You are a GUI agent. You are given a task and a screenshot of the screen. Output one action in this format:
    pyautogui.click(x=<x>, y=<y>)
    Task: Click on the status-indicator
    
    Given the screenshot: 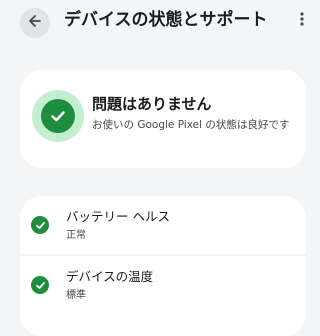 What is the action you would take?
    pyautogui.click(x=58, y=116)
    